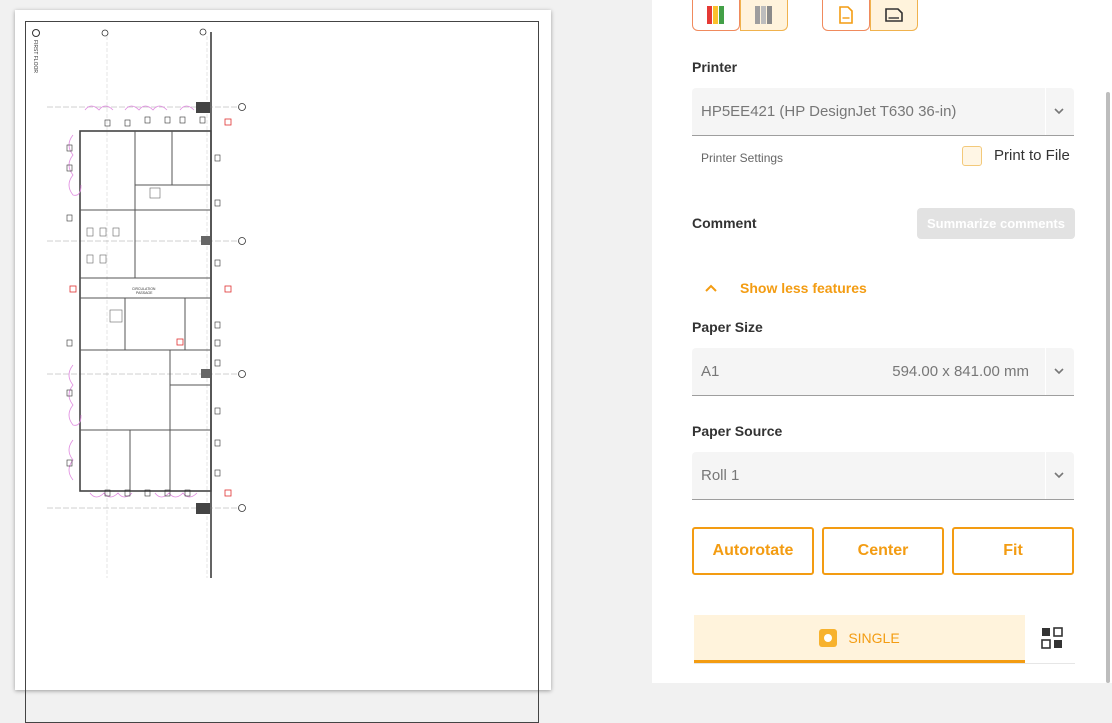 The width and height of the screenshot is (1112, 723). What do you see at coordinates (720, 475) in the screenshot?
I see `paper-source-value: Roll 1` at bounding box center [720, 475].